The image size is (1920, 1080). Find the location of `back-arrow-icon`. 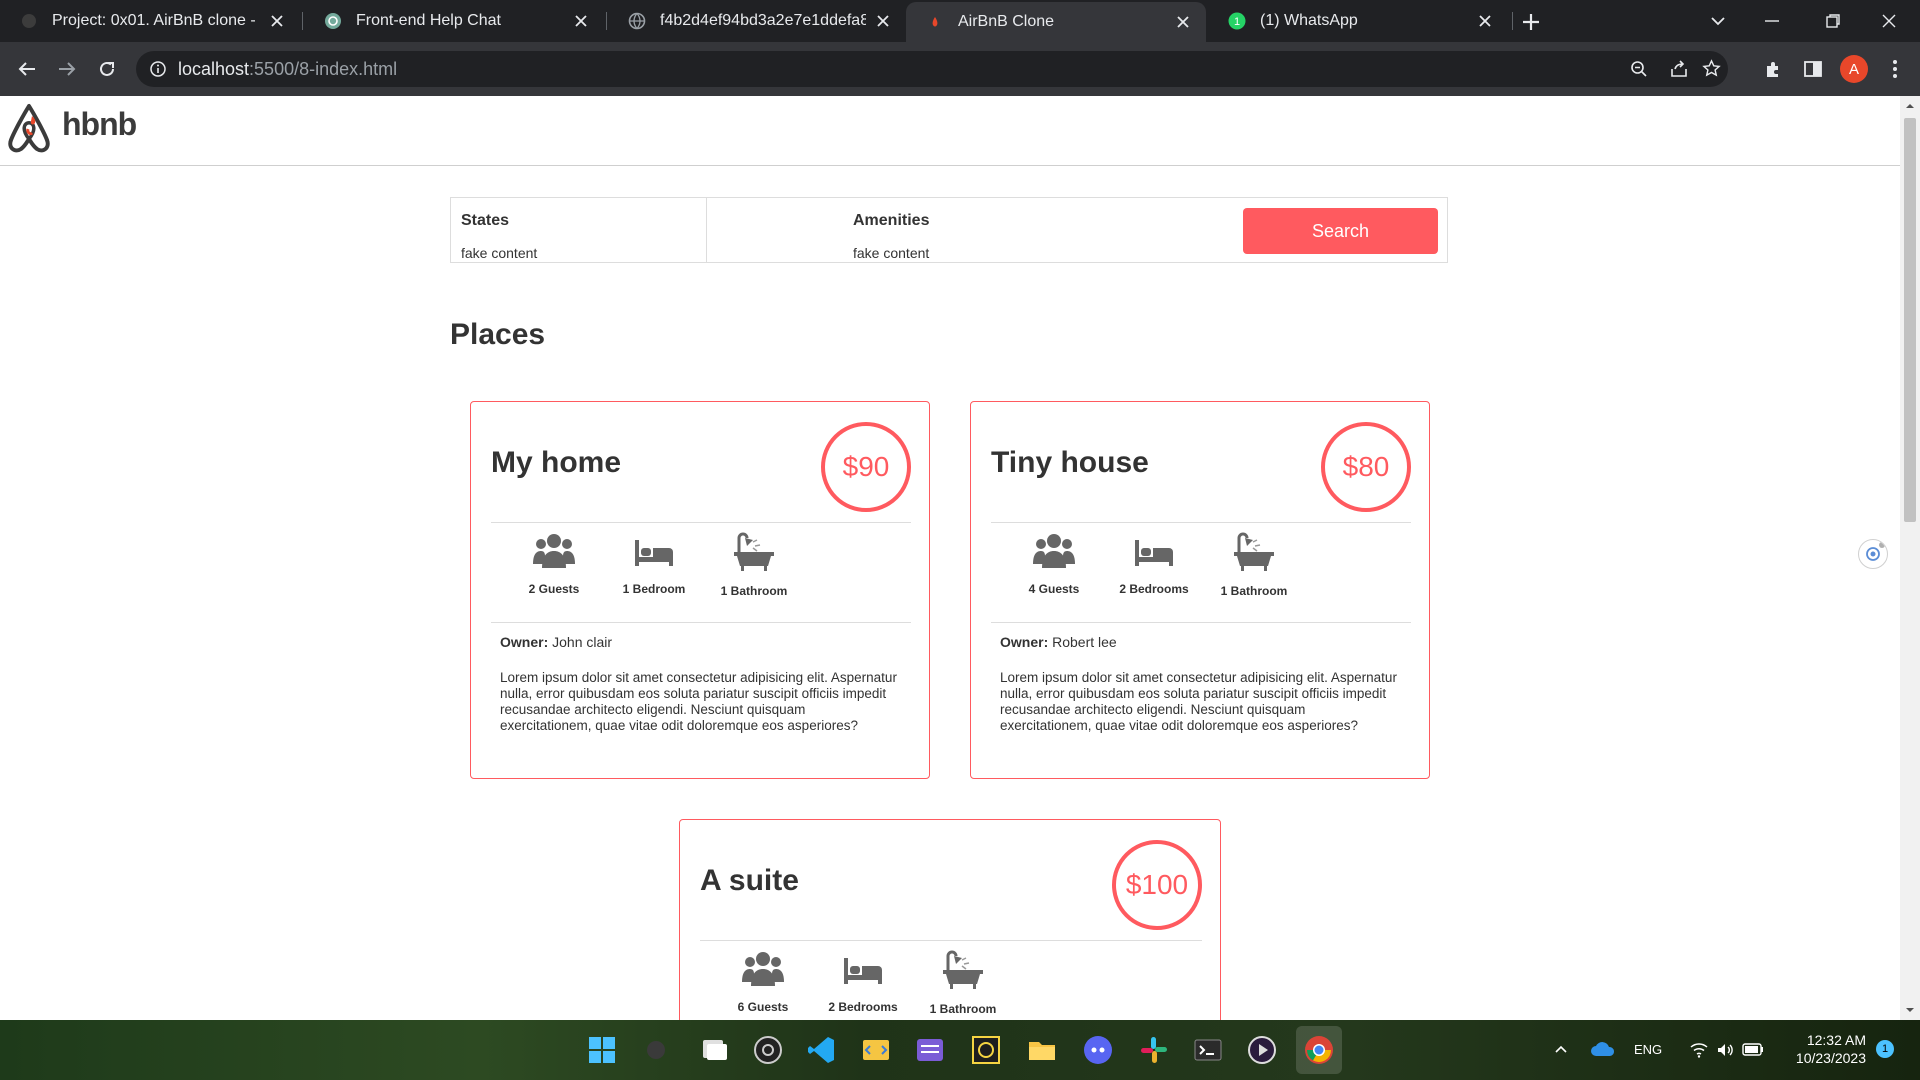

back-arrow-icon is located at coordinates (27, 69).